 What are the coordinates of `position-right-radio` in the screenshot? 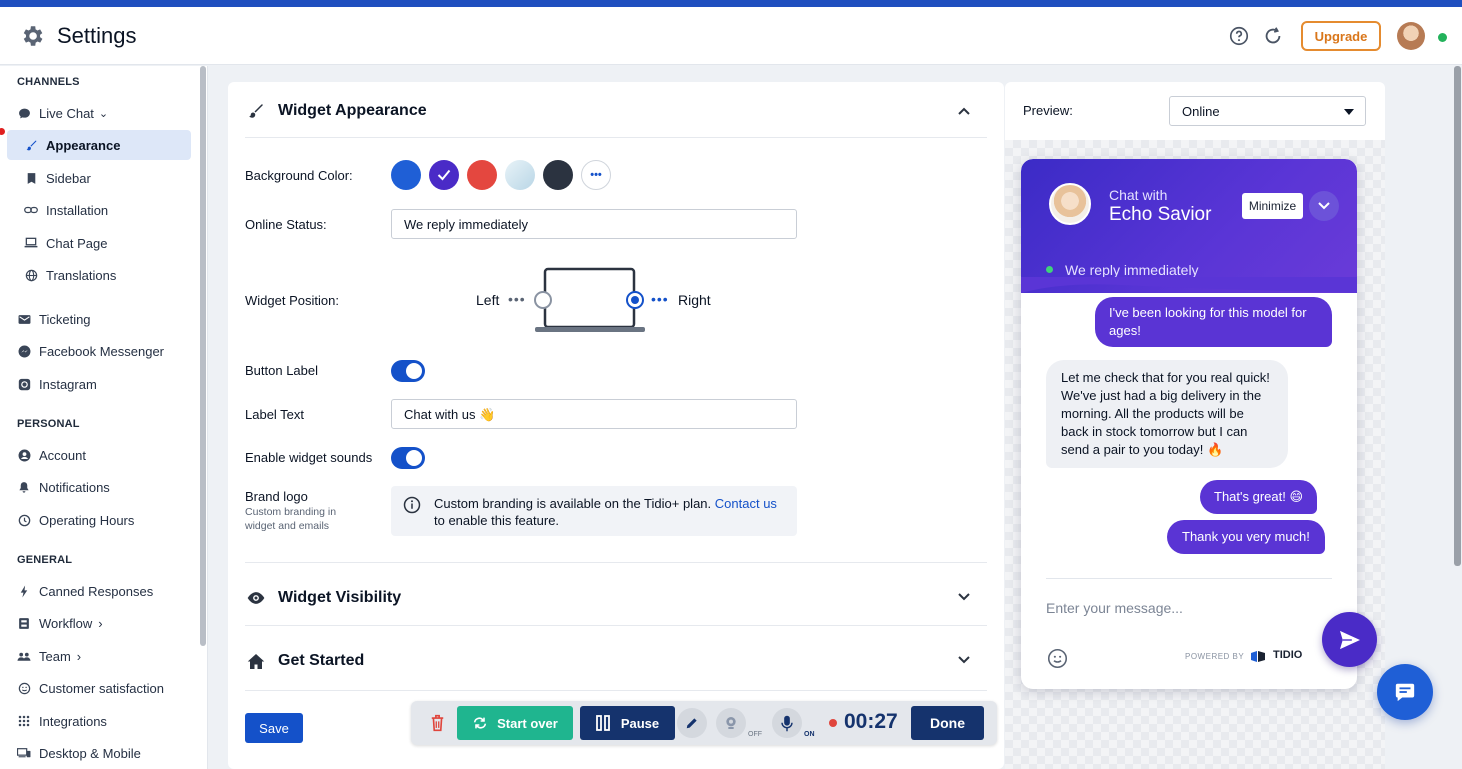 It's located at (635, 300).